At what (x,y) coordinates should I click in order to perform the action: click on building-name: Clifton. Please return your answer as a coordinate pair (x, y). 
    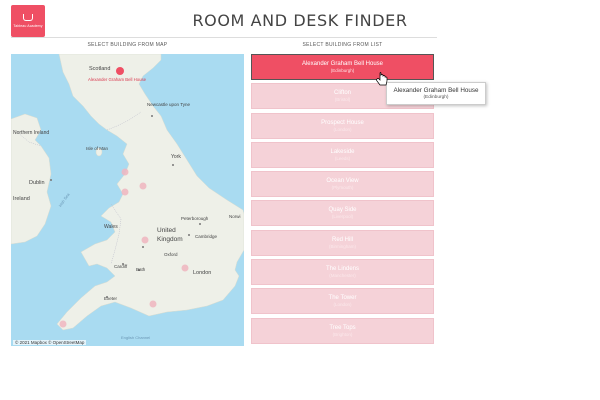
    Looking at the image, I should click on (342, 93).